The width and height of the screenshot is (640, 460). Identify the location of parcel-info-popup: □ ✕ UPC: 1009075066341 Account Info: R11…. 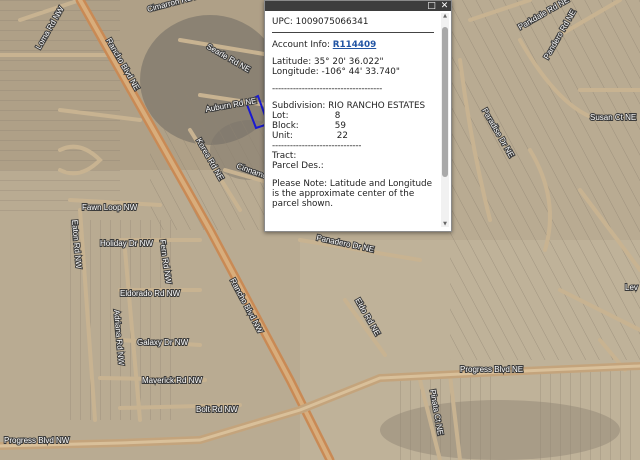
(358, 116).